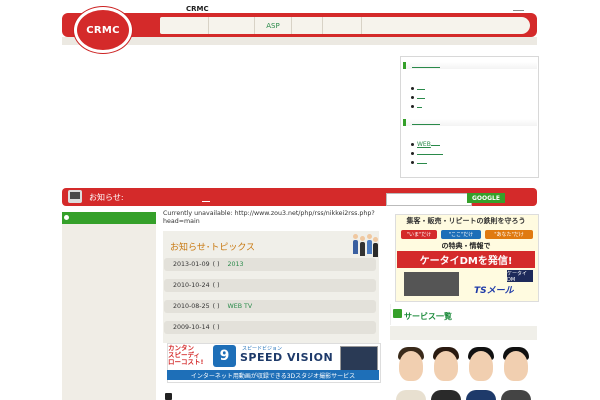 The height and width of the screenshot is (400, 600). What do you see at coordinates (270, 327) in the screenshot?
I see `topic-row: 2009-10-14 ( )` at bounding box center [270, 327].